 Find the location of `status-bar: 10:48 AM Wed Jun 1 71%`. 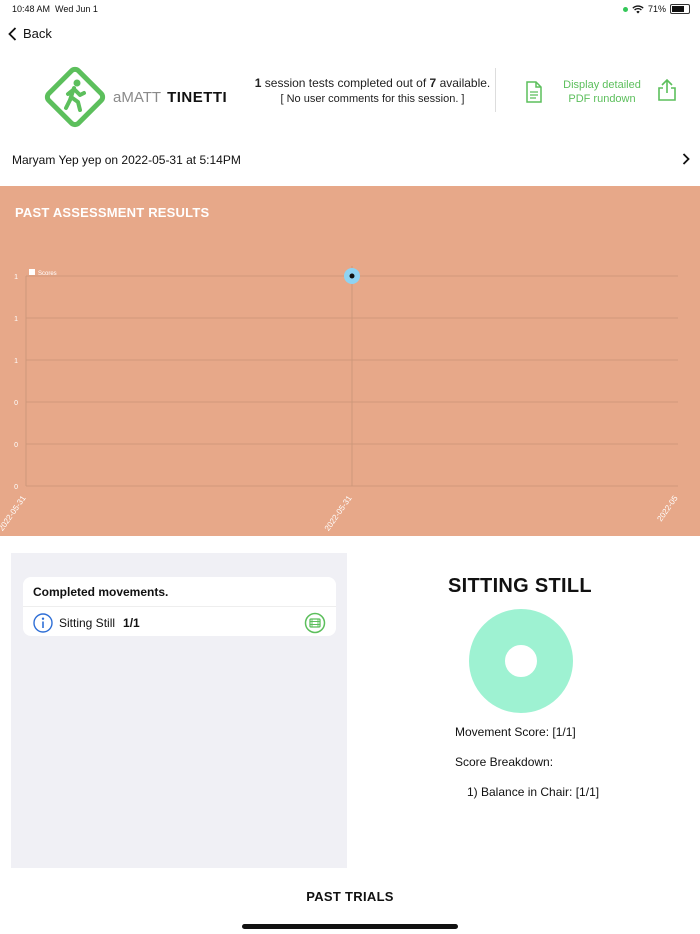

status-bar: 10:48 AM Wed Jun 1 71% is located at coordinates (350, 9).